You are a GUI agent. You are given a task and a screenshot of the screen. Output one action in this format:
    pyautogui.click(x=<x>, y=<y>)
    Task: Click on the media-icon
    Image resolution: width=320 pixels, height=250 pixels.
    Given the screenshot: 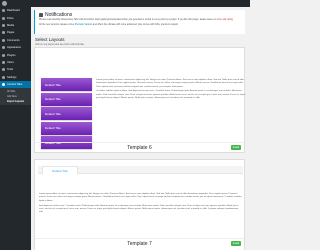 What is the action you would take?
    pyautogui.click(x=3, y=25)
    